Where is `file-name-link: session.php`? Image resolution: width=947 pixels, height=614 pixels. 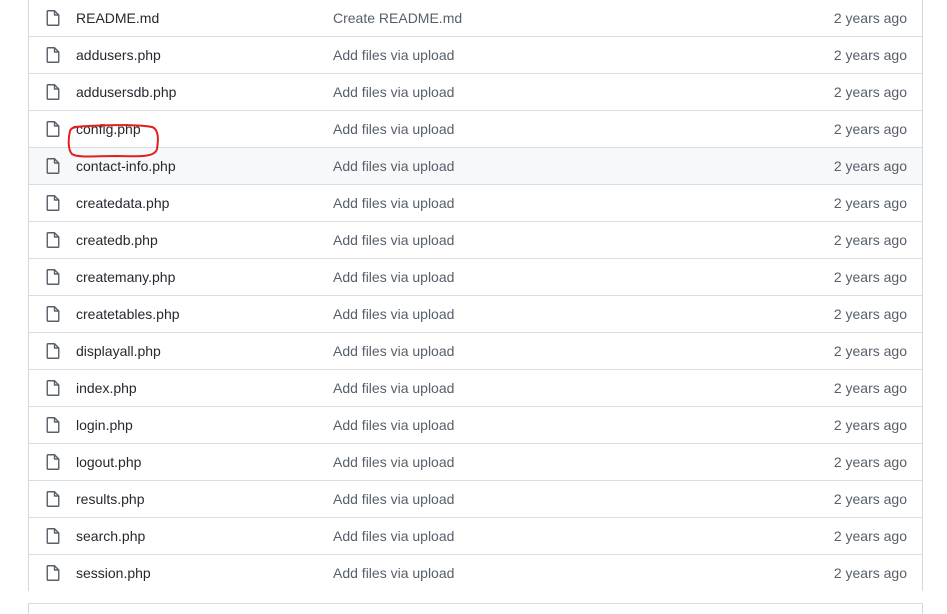
file-name-link: session.php is located at coordinates (113, 573).